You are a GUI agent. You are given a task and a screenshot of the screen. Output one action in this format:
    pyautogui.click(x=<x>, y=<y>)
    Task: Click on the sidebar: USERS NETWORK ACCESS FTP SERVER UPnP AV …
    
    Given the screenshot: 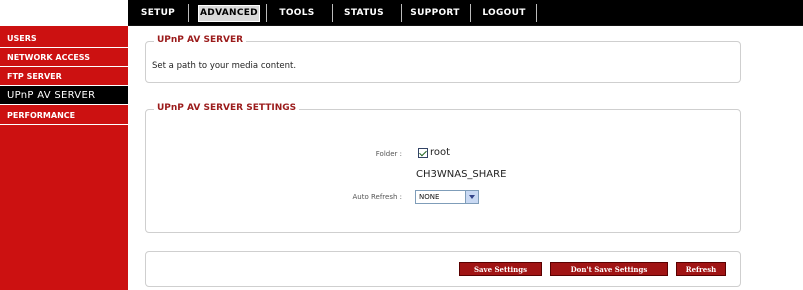 What is the action you would take?
    pyautogui.click(x=64, y=158)
    